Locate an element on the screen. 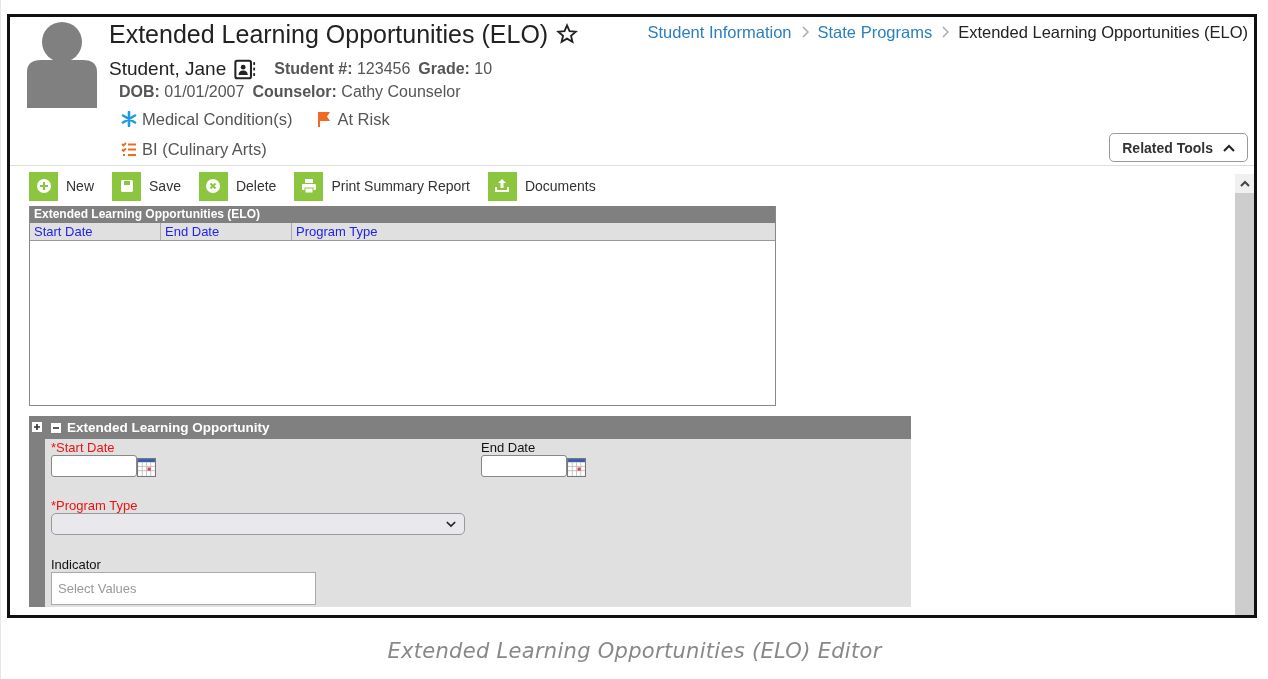 The image size is (1268, 679). flag-icon is located at coordinates (324, 119).